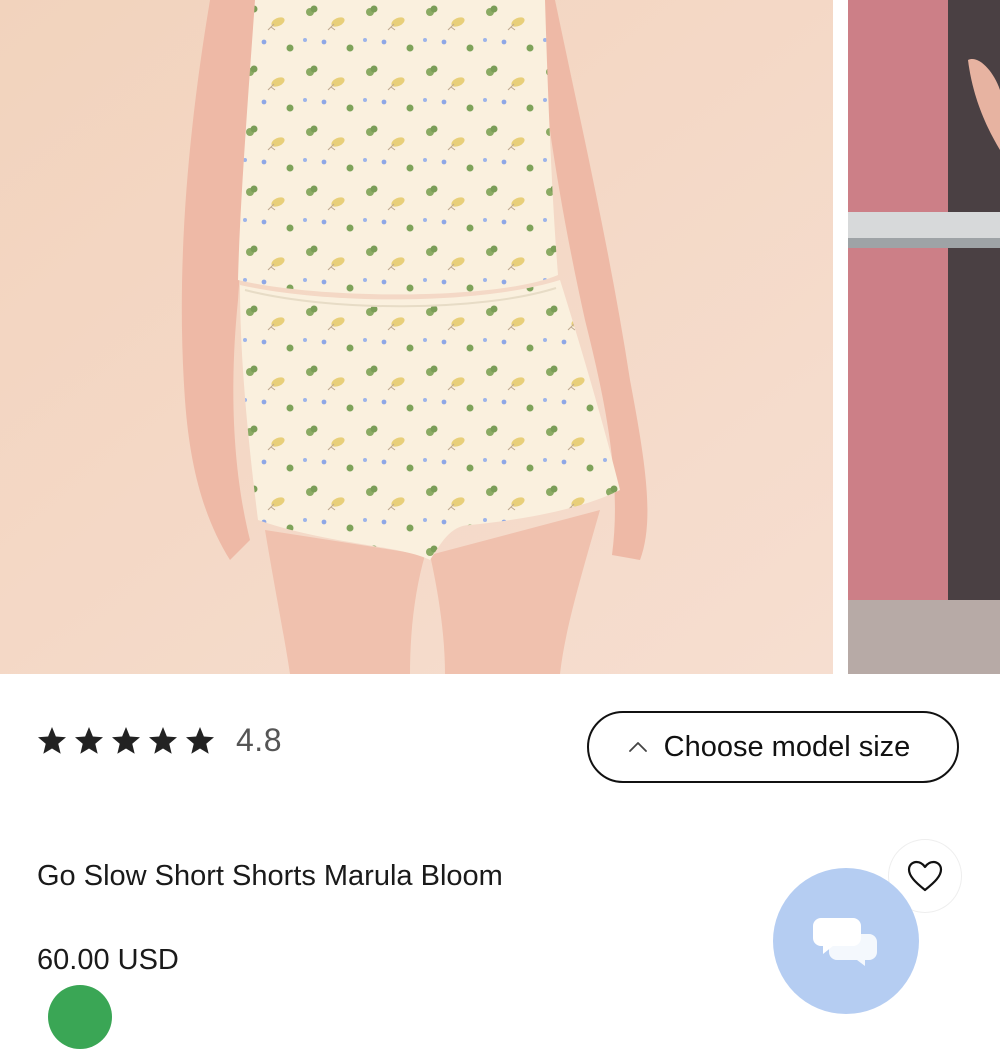 Image resolution: width=1000 pixels, height=1049 pixels. I want to click on secondary-photo, so click(924, 337).